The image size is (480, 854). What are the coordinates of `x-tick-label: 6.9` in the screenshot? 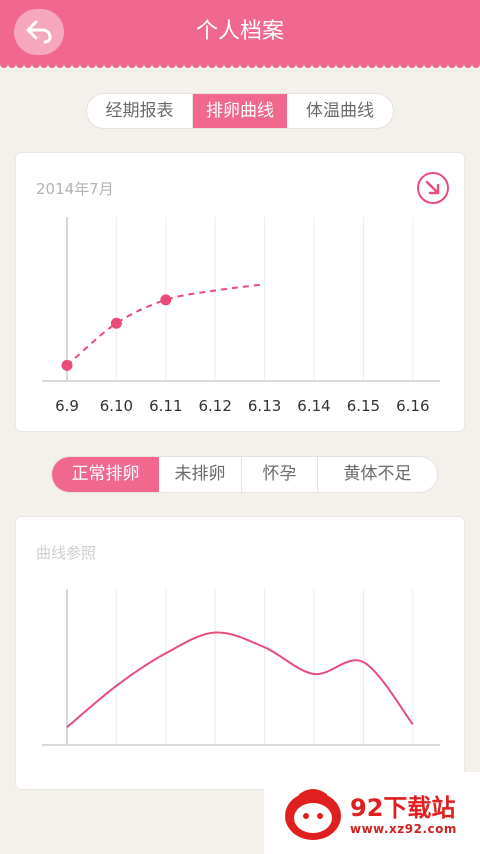 It's located at (67, 406).